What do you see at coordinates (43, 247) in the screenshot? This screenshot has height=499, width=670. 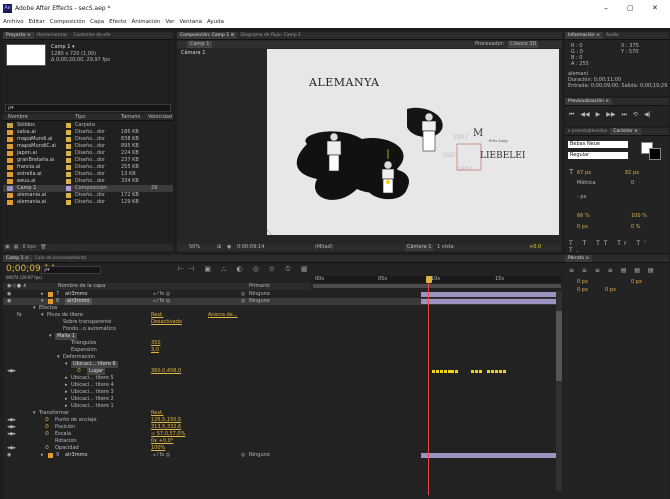 I see `trash-icon: 🗑` at bounding box center [43, 247].